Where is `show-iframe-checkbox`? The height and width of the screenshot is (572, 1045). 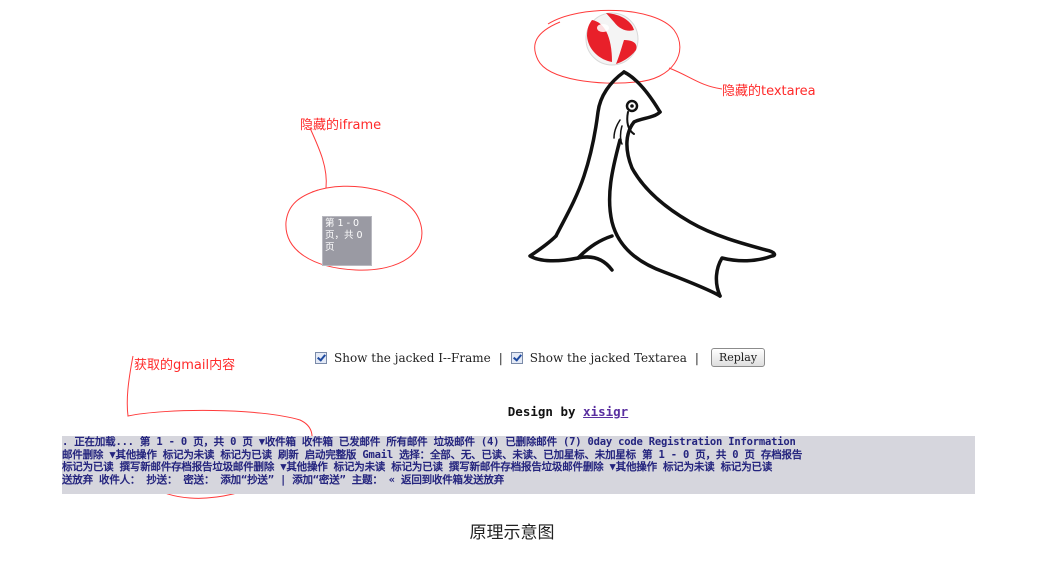
show-iframe-checkbox is located at coordinates (321, 357).